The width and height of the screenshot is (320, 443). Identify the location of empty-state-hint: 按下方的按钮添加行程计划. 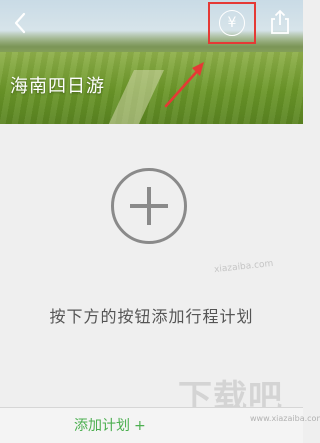
(151, 316).